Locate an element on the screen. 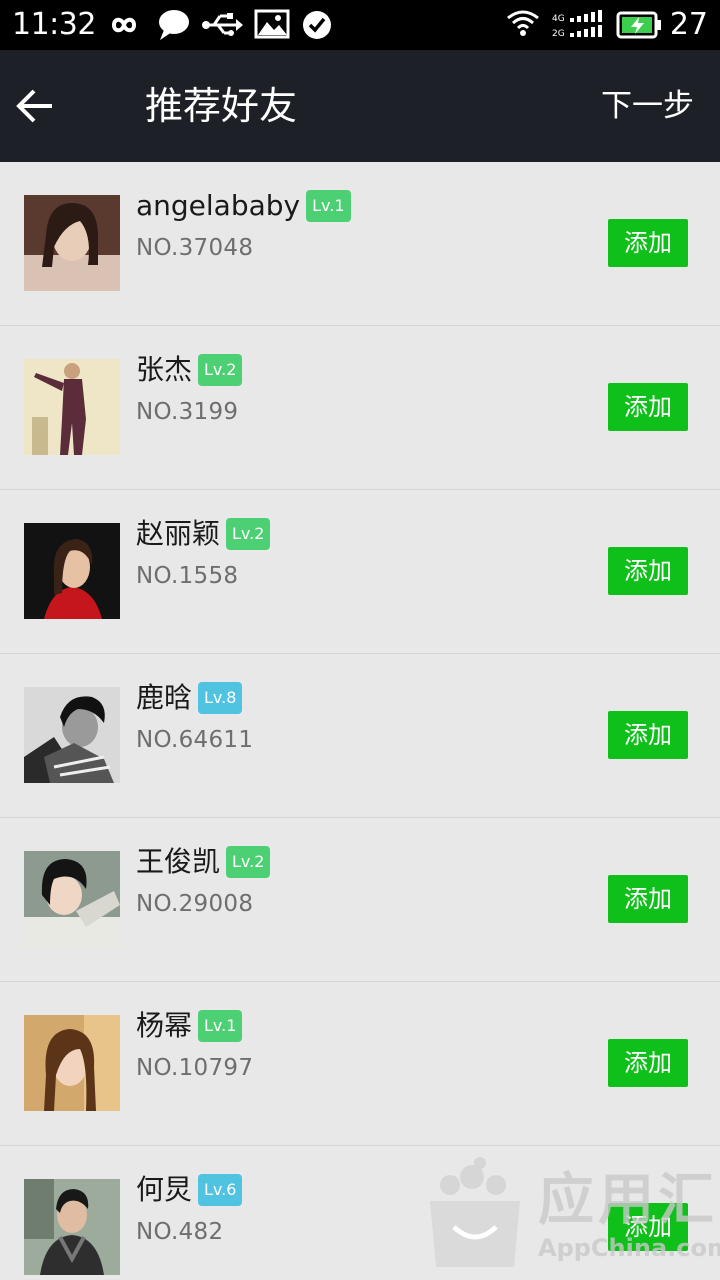 This screenshot has width=720, height=1280. back-button is located at coordinates (36, 106).